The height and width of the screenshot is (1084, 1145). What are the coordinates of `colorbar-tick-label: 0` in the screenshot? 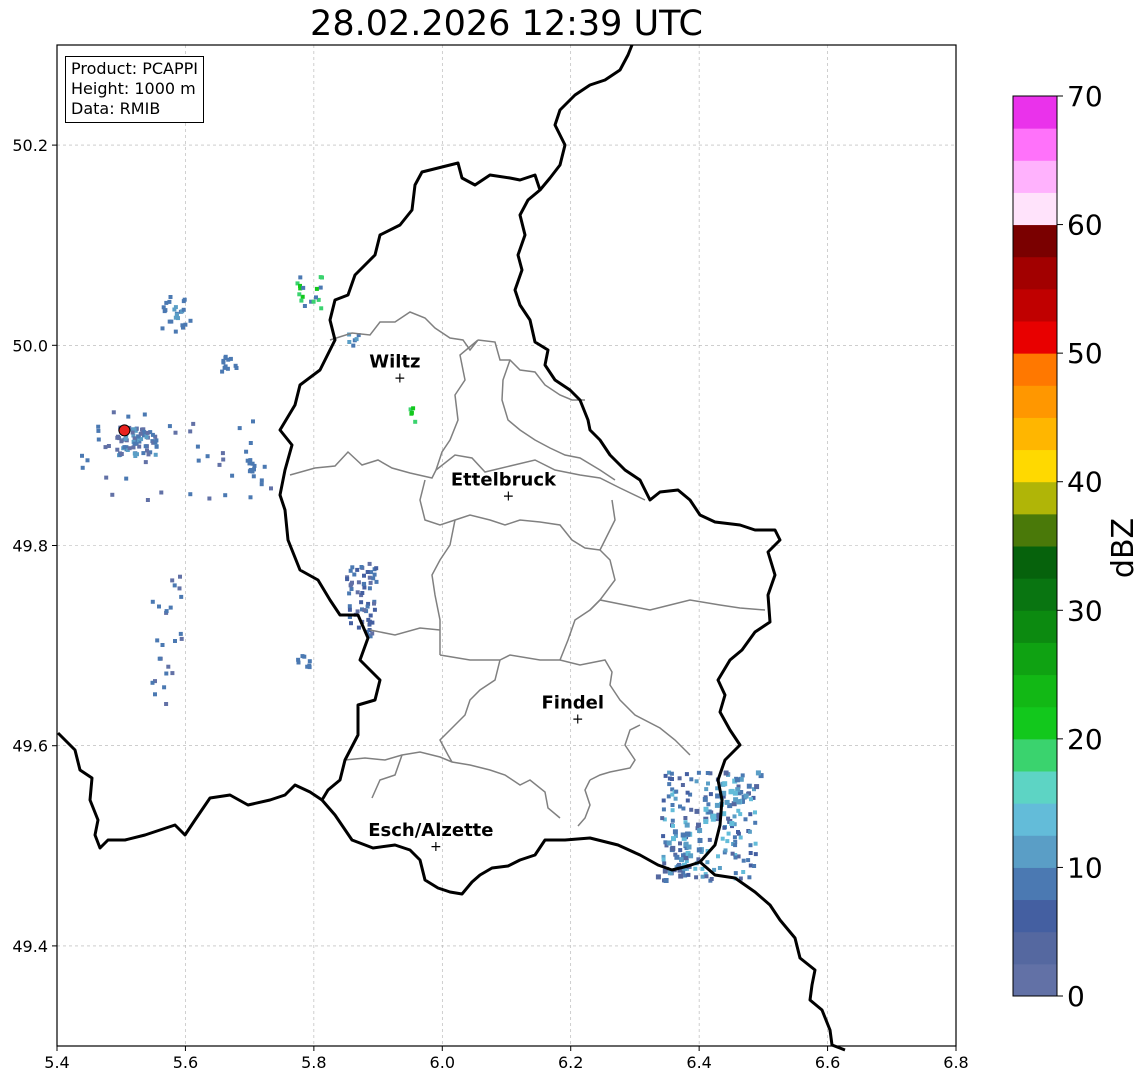 It's located at (1076, 996).